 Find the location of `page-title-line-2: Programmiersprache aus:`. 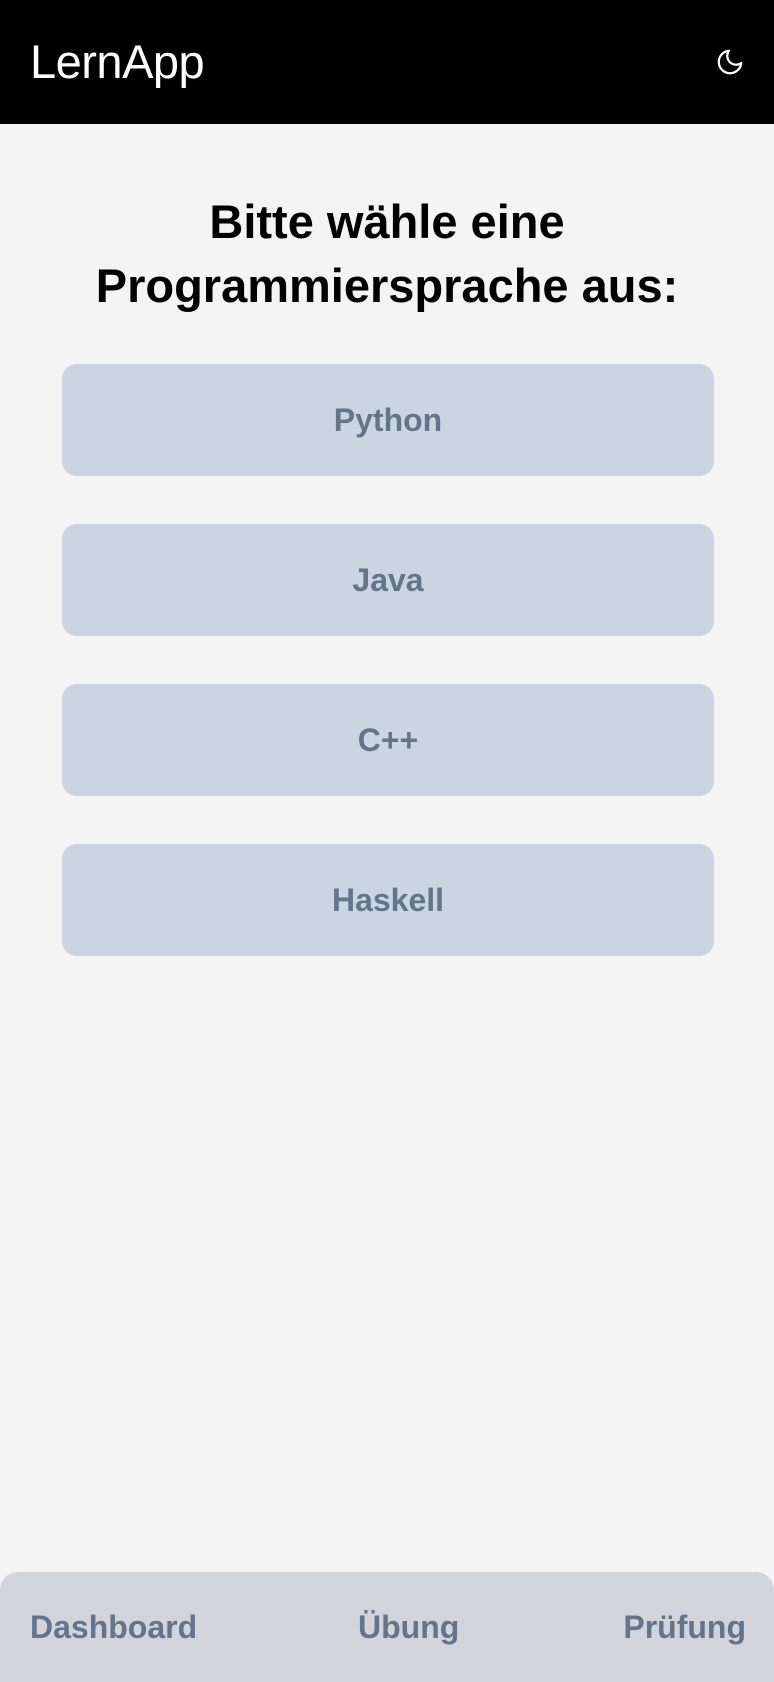

page-title-line-2: Programmiersprache aus: is located at coordinates (387, 285).